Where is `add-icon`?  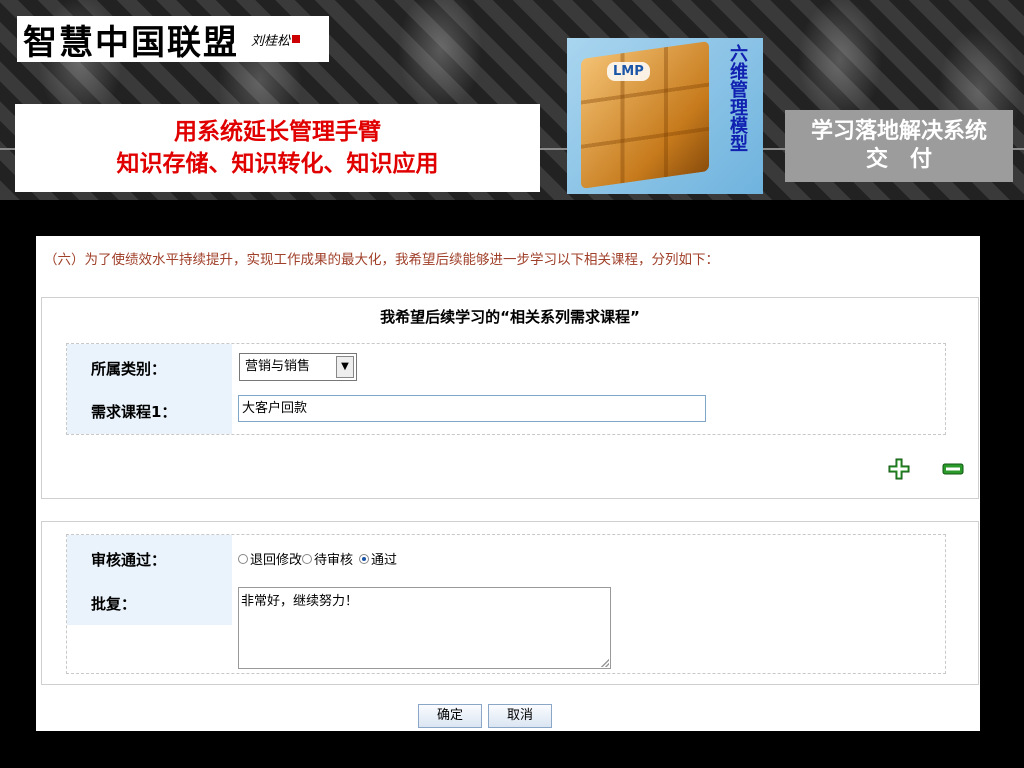 add-icon is located at coordinates (899, 469).